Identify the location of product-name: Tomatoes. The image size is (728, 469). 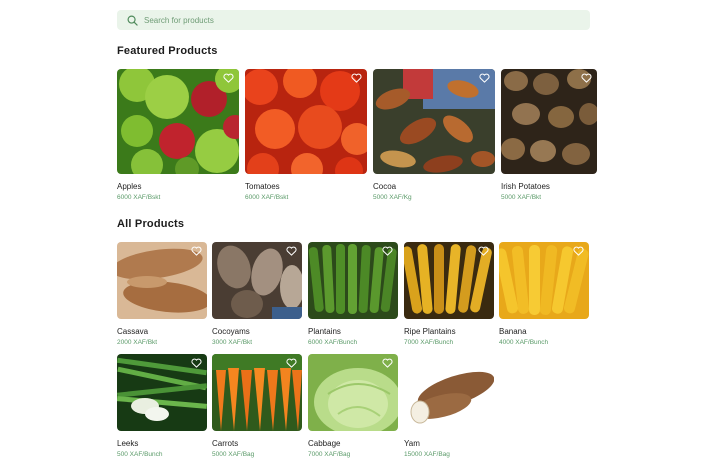
(262, 186).